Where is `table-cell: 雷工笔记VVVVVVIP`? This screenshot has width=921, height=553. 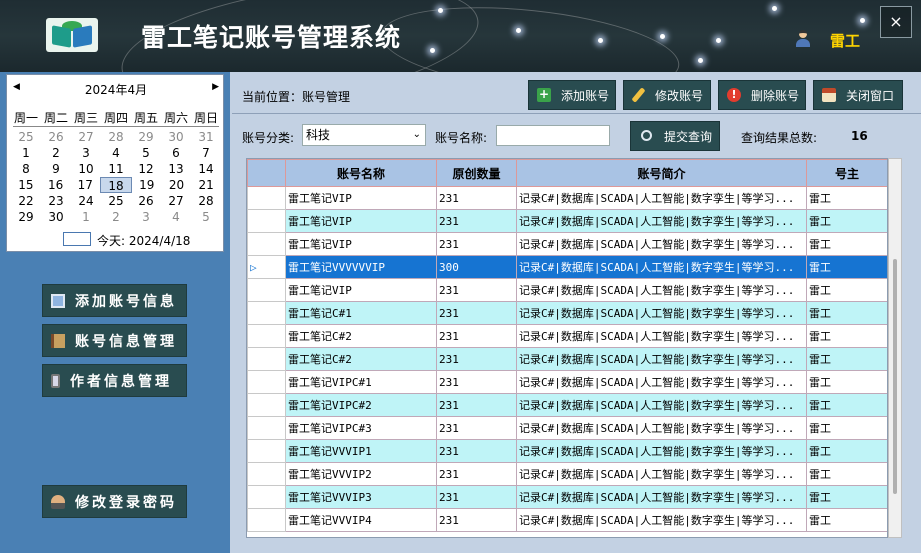 table-cell: 雷工笔记VVVVVVIP is located at coordinates (361, 267).